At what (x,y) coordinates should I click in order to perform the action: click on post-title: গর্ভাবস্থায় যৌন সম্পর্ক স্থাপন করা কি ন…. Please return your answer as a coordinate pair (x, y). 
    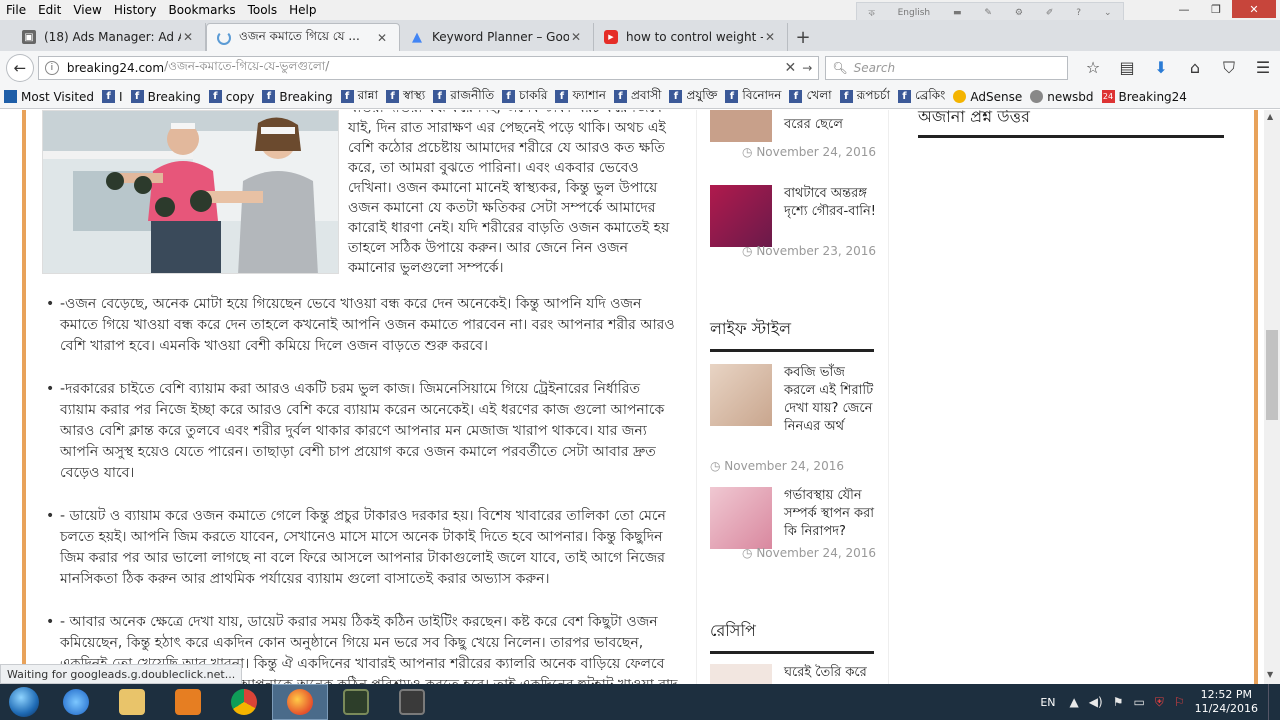
    Looking at the image, I should click on (830, 514).